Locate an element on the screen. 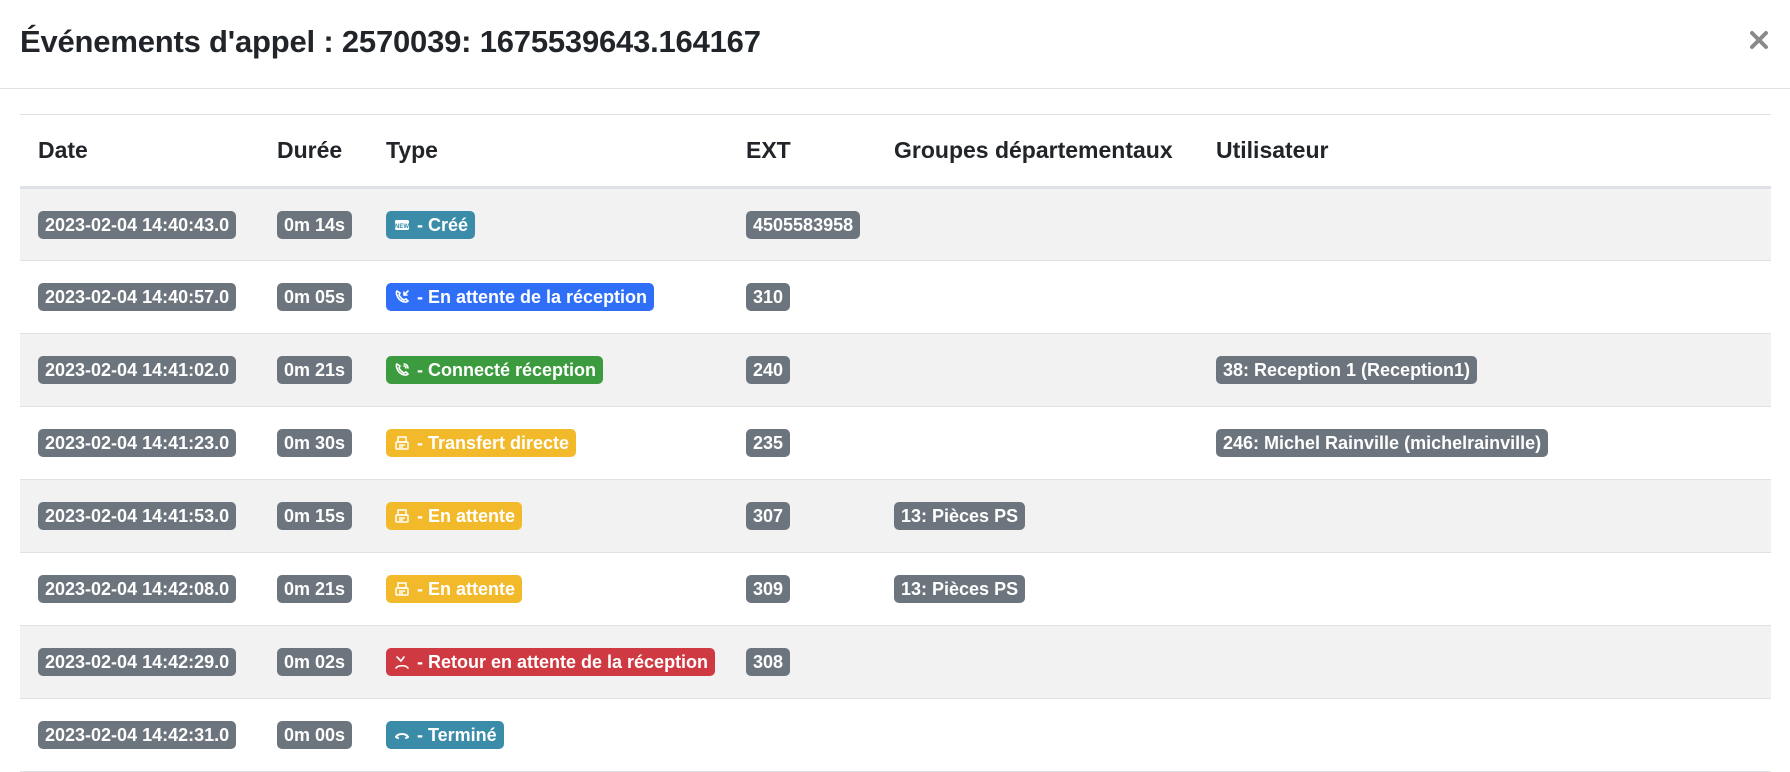 The image size is (1790, 772). ext-cell: 4505583958 is located at coordinates (802, 224).